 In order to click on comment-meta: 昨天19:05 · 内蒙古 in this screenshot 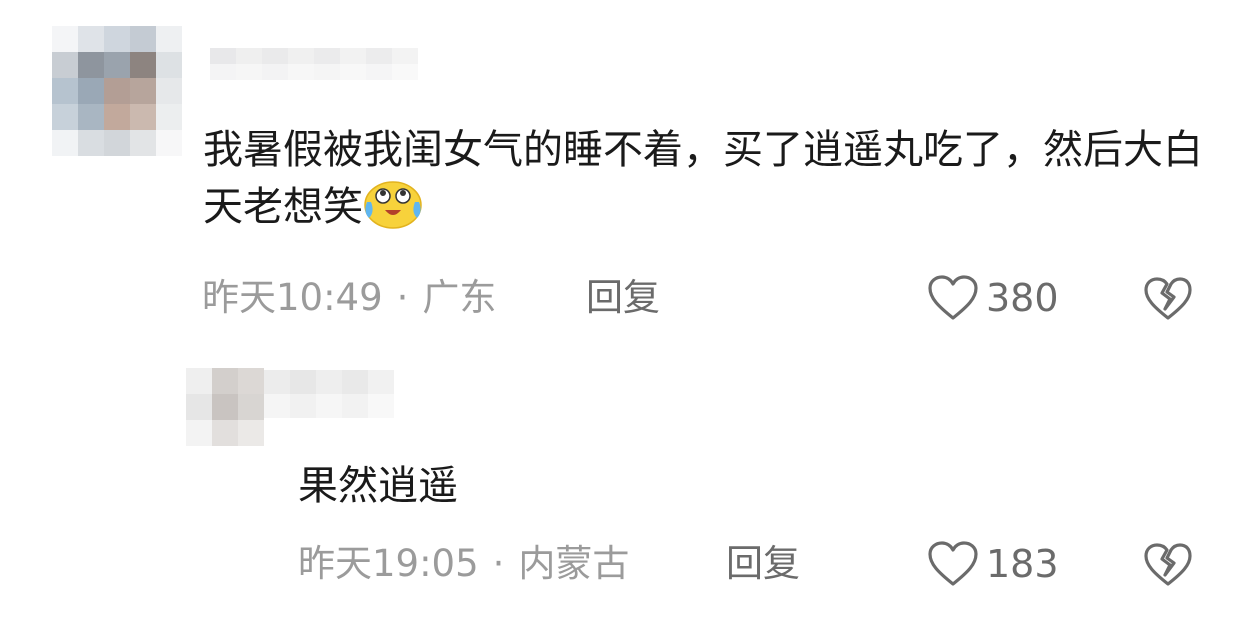, I will do `click(463, 564)`.